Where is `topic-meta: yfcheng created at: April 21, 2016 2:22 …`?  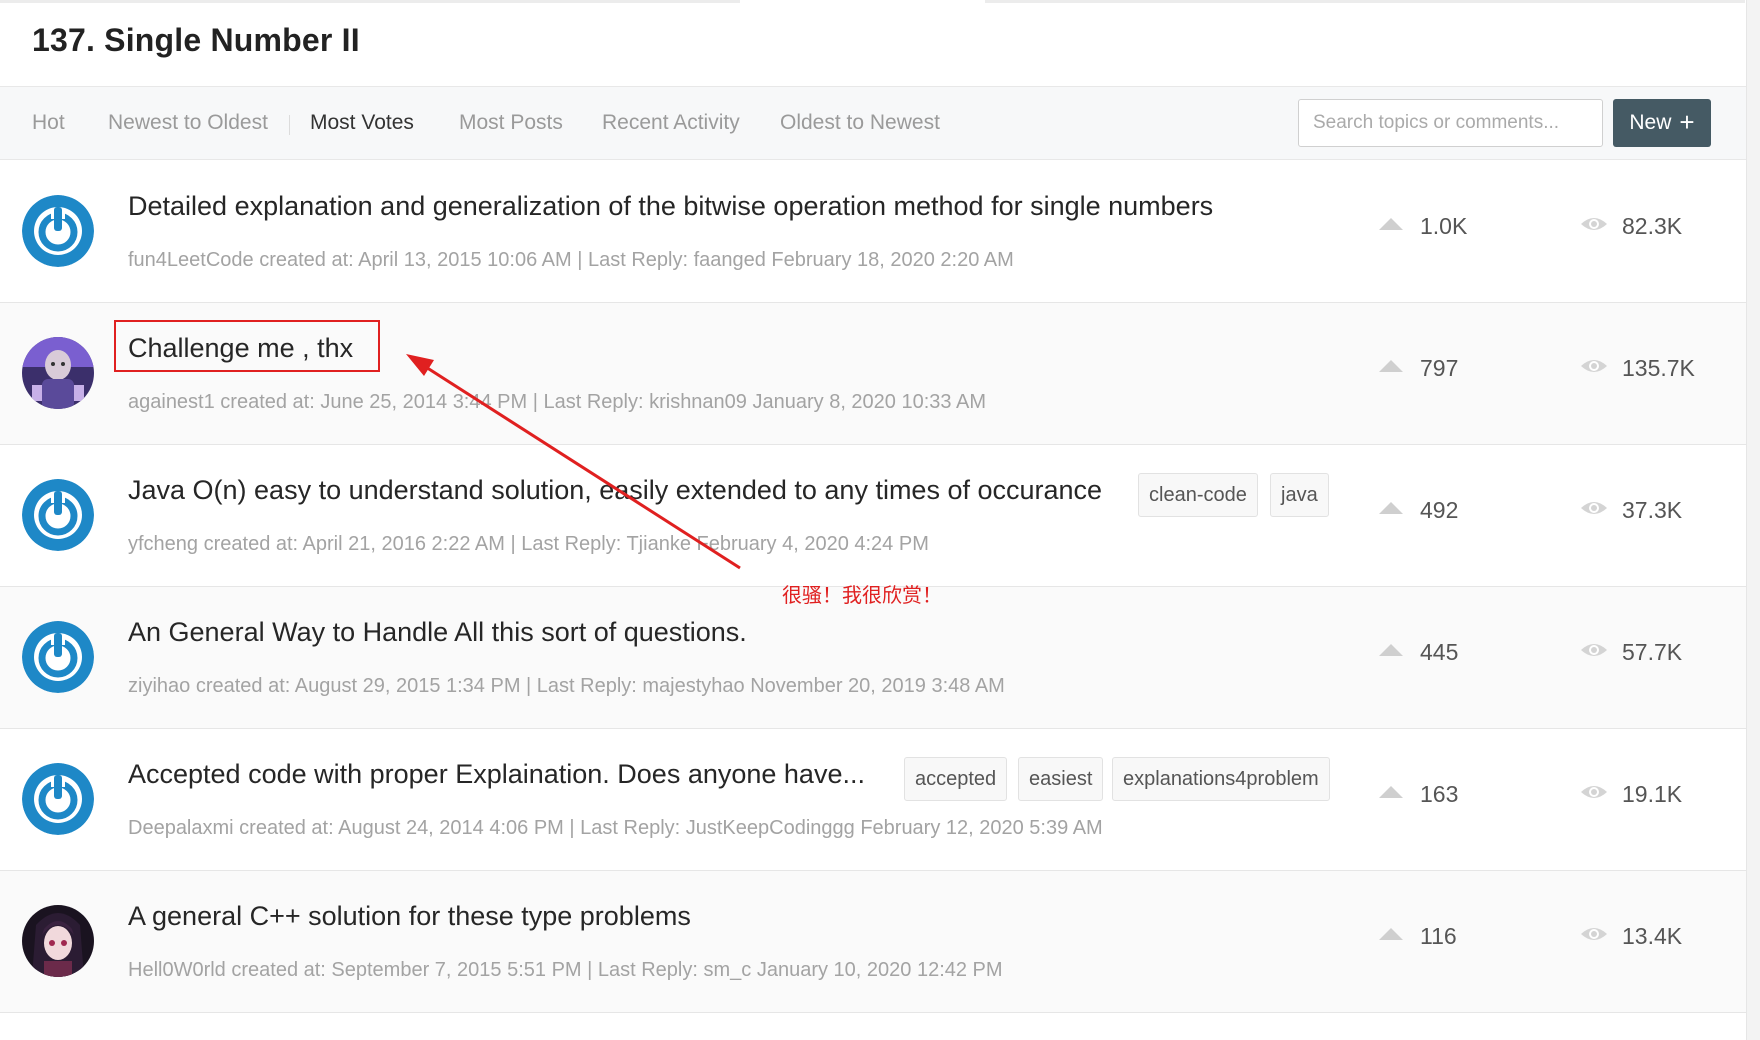
topic-meta: yfcheng created at: April 21, 2016 2:22 … is located at coordinates (528, 544).